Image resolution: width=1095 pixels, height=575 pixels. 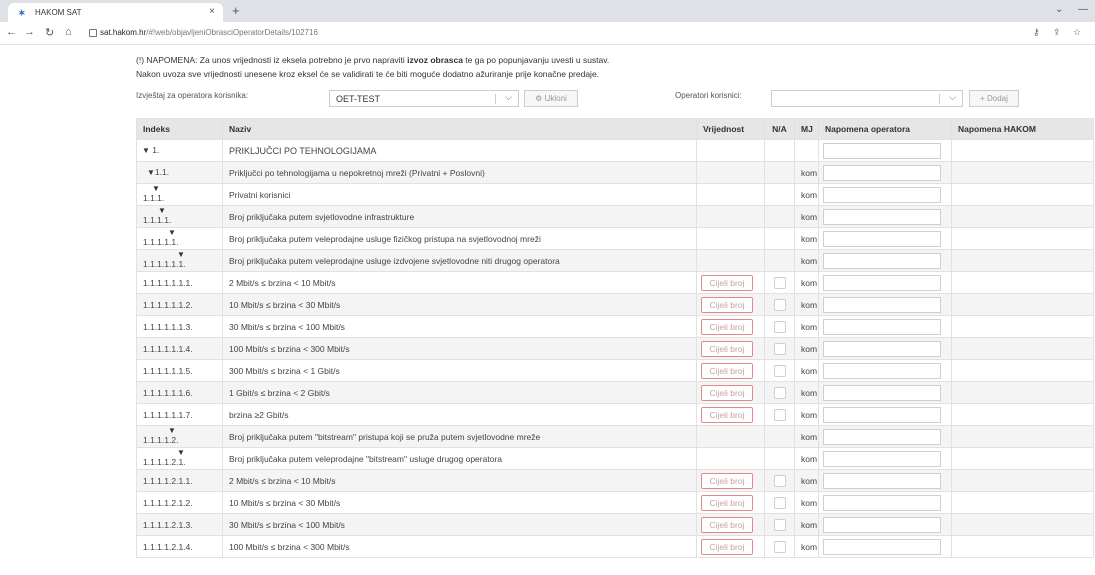 What do you see at coordinates (358, 99) in the screenshot?
I see `report-operator-value: OET-TEST` at bounding box center [358, 99].